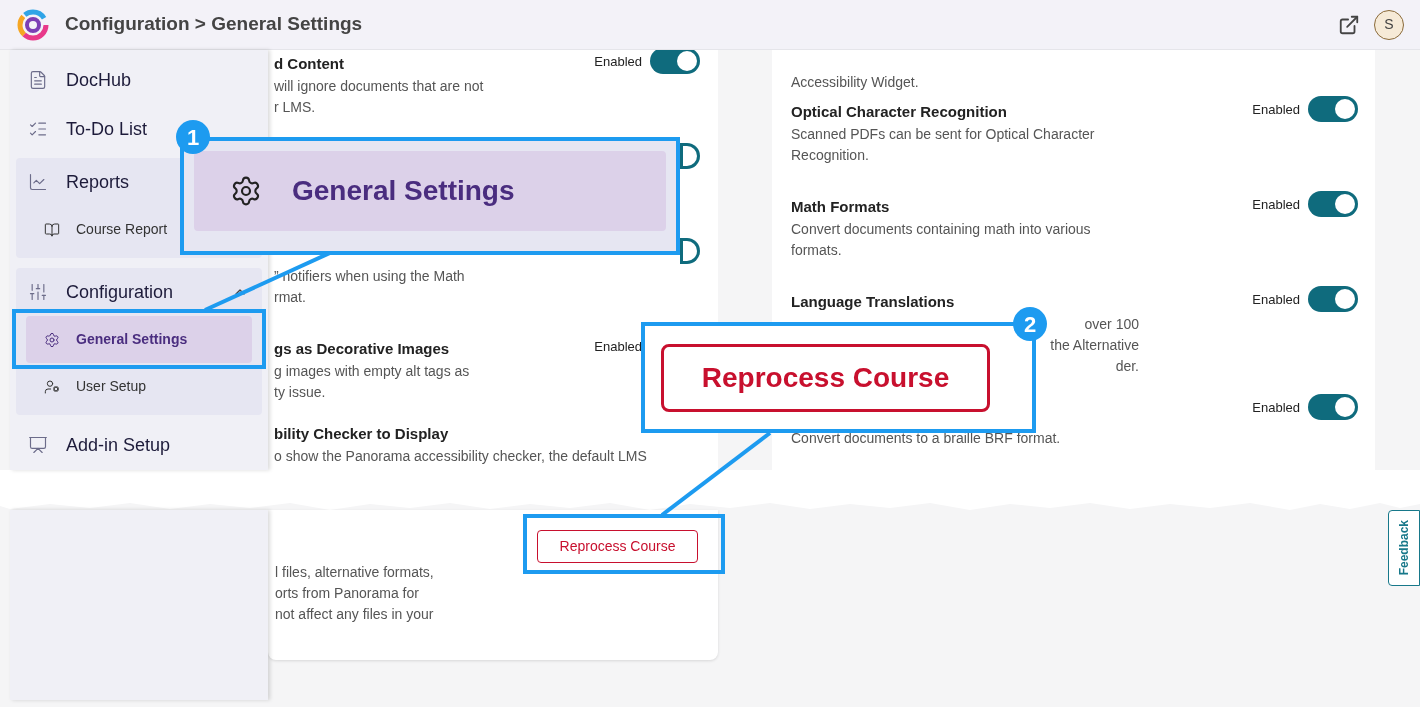 The width and height of the screenshot is (1420, 707). Describe the element at coordinates (943, 134) in the screenshot. I see `setting-description: Scanned PDFs can be sent for Optical Character` at that location.